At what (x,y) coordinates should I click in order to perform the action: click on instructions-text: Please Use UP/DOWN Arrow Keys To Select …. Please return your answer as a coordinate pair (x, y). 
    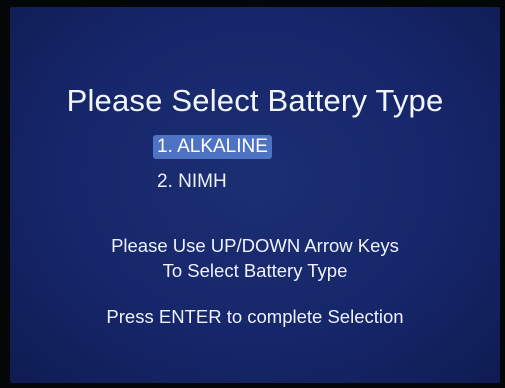
    Looking at the image, I should click on (255, 258).